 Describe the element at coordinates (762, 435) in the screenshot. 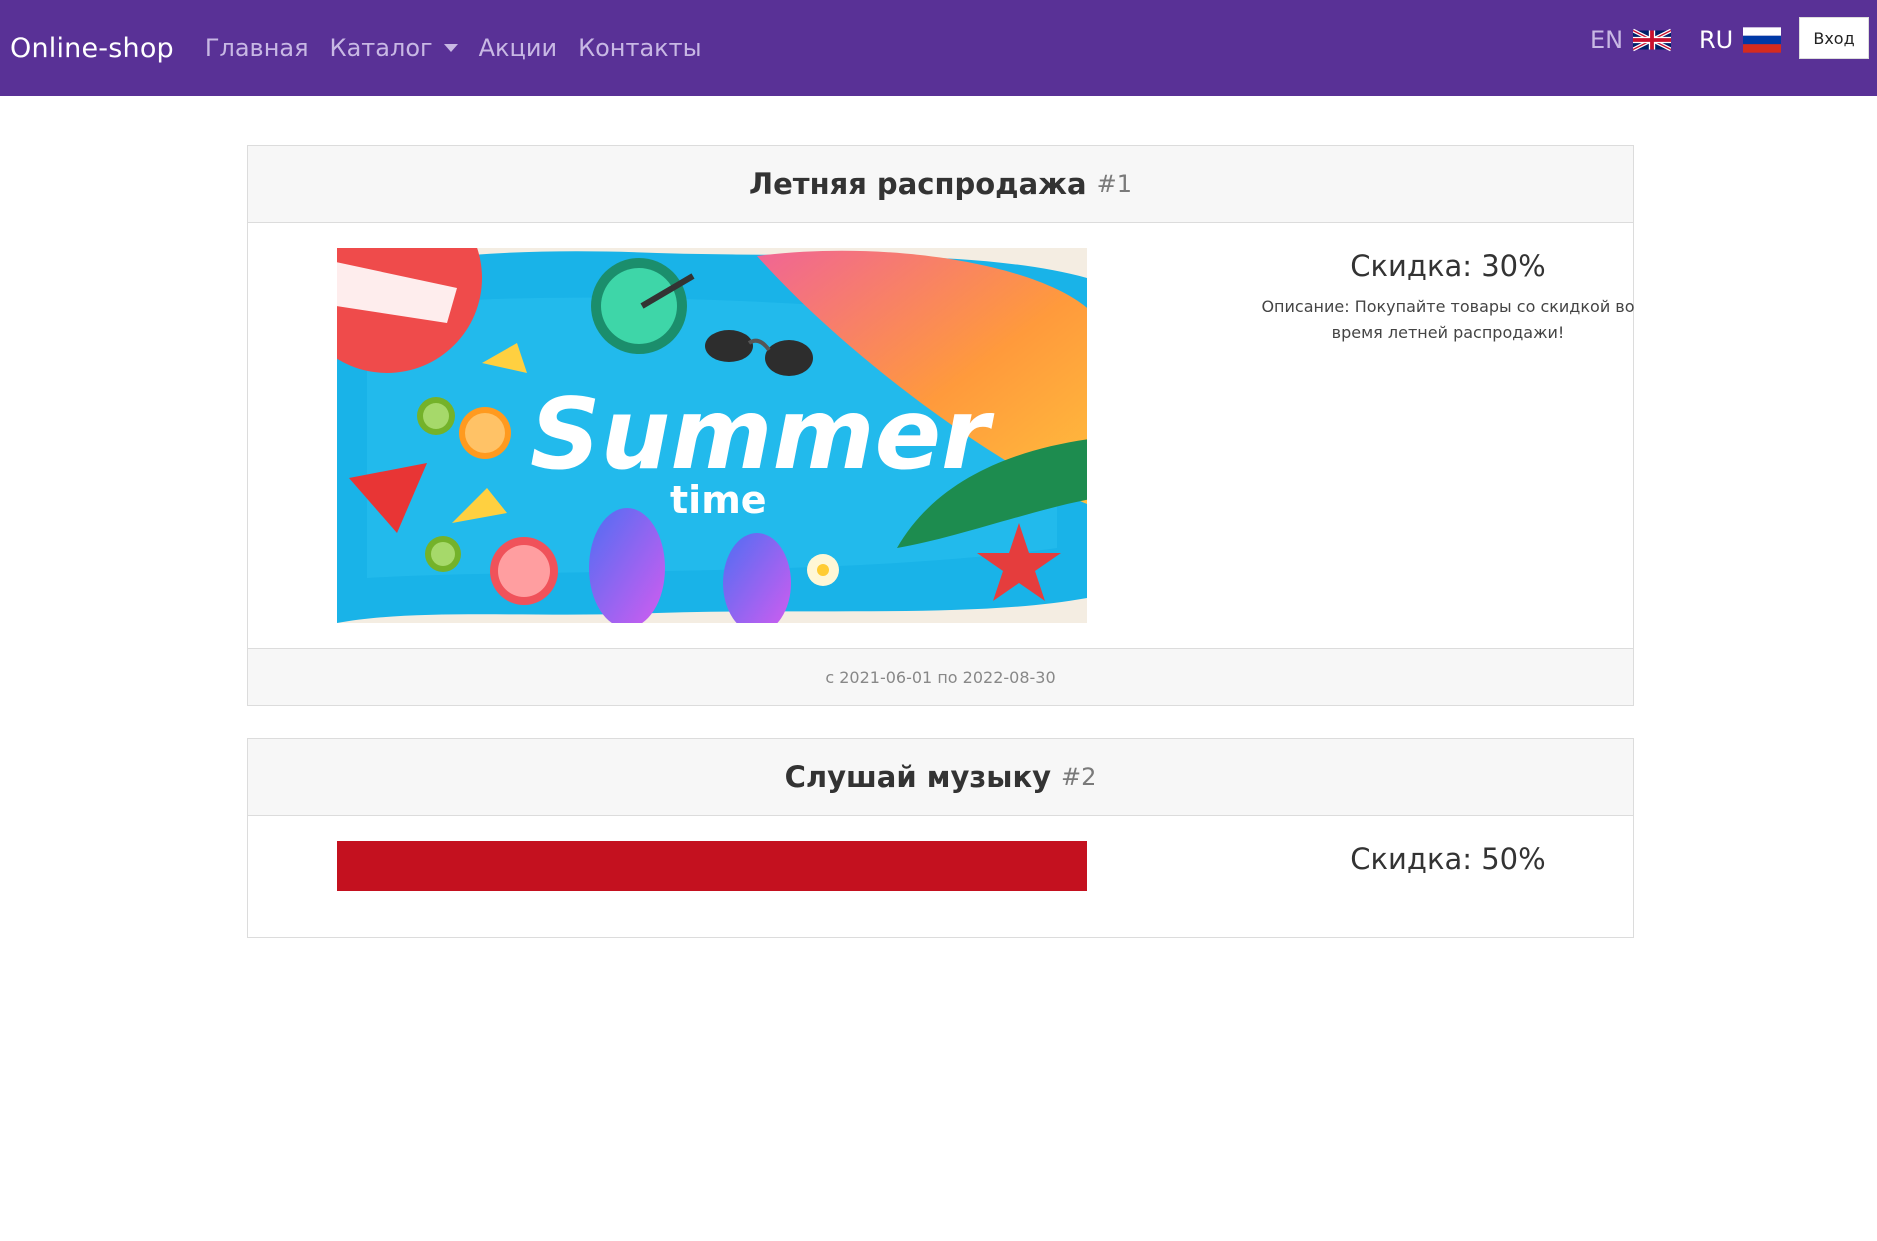

I see `summer-banner-text: Summer` at that location.